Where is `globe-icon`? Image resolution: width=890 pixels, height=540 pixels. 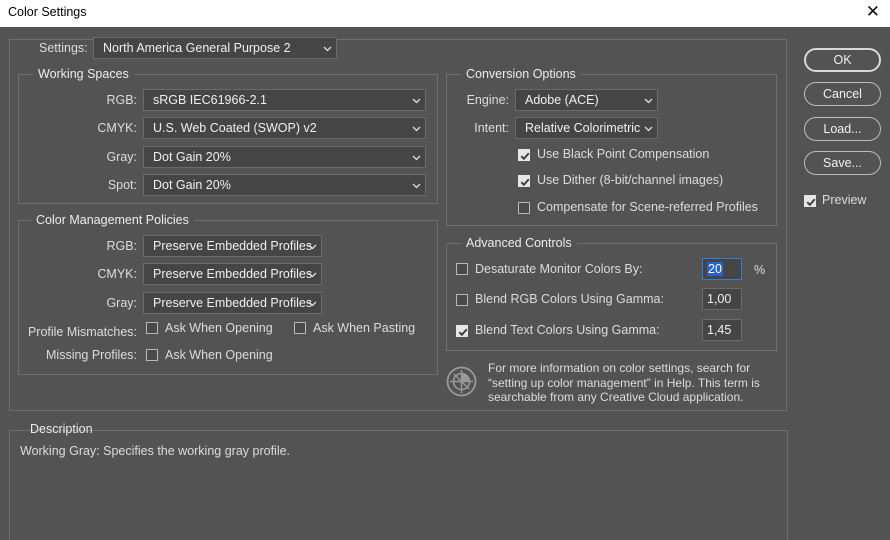
globe-icon is located at coordinates (461, 381).